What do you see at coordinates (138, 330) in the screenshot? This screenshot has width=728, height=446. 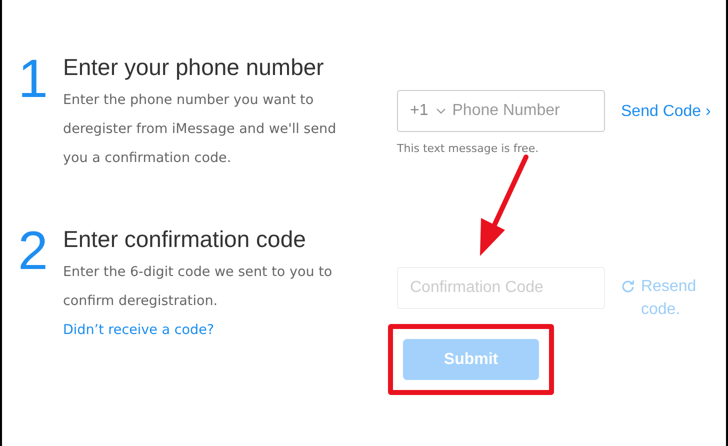 I see `didnt-receive-link: Didn’t receive a code?` at bounding box center [138, 330].